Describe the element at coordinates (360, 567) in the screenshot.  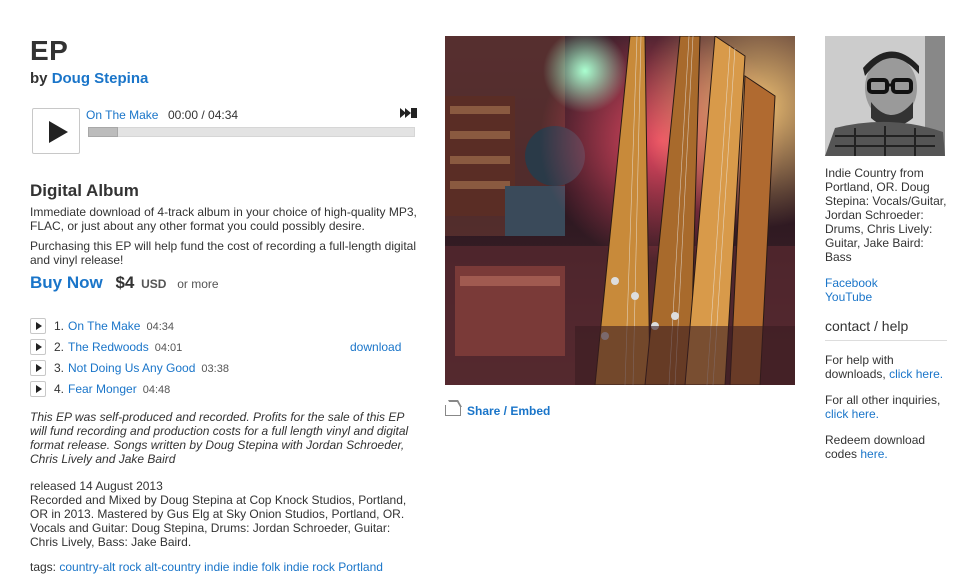
I see `tag-link: Portland` at that location.